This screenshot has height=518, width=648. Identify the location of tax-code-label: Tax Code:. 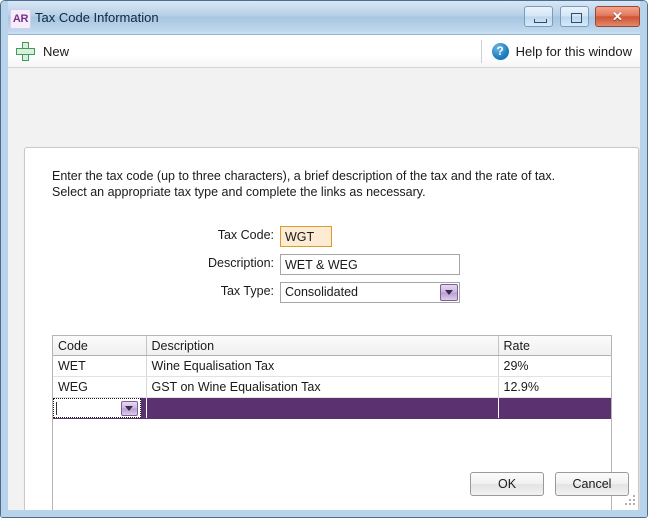
(245, 235).